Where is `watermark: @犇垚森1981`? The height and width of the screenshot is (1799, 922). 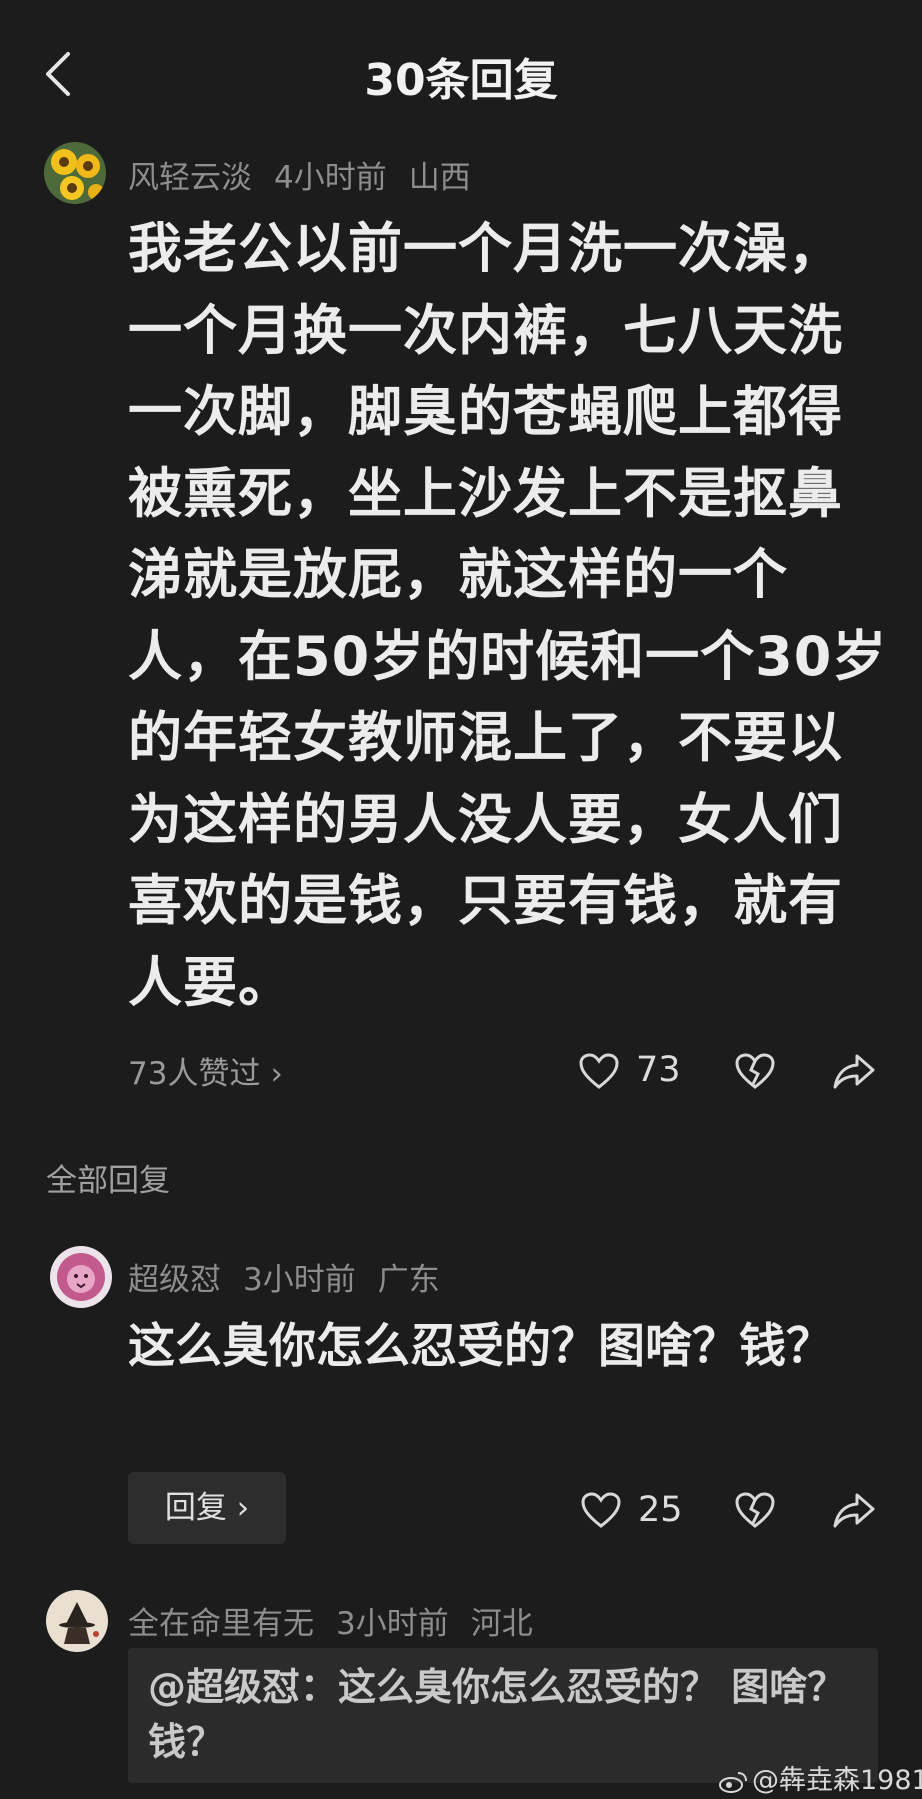
watermark: @犇垚森1981 is located at coordinates (820, 1777).